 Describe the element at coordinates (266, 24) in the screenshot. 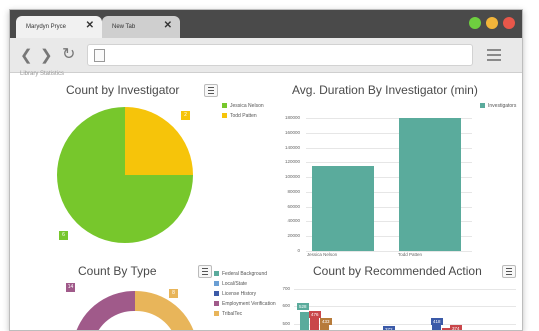

I see `tab-bar: Marydyn Pryce ✕ New Tab ✕` at that location.